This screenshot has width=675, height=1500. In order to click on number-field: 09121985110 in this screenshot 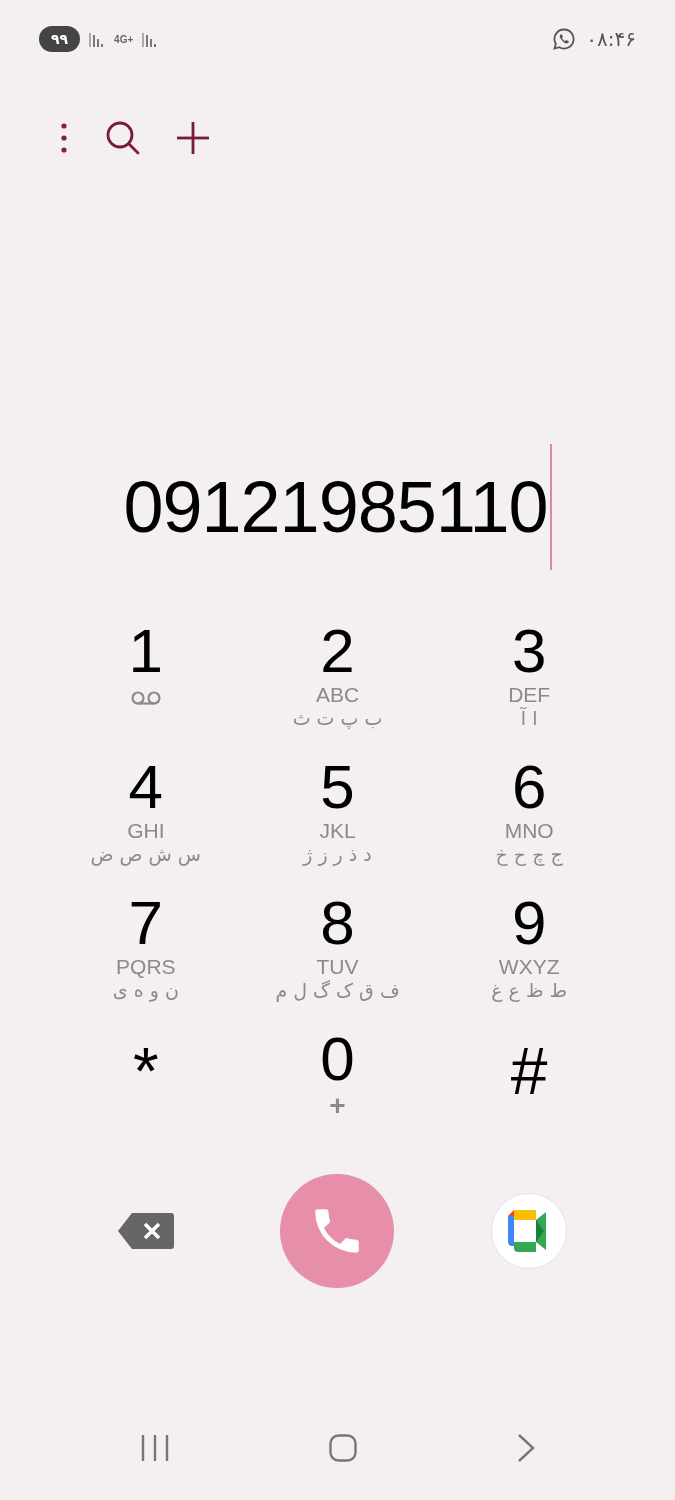, I will do `click(337, 507)`.